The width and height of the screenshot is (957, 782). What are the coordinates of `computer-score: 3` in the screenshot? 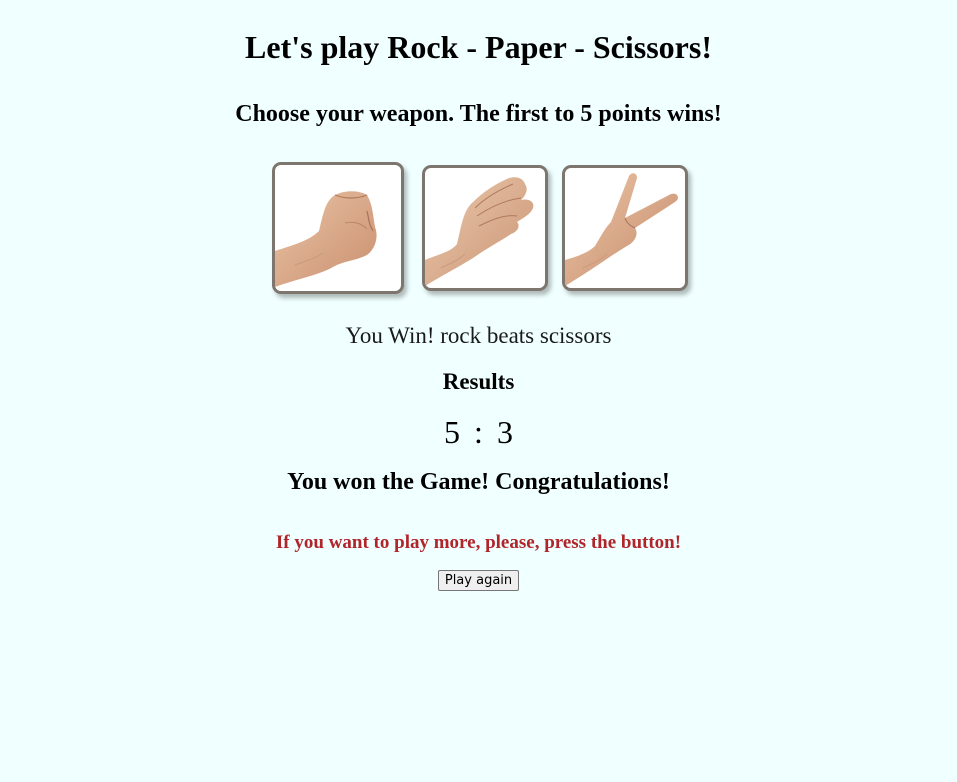 It's located at (504, 432).